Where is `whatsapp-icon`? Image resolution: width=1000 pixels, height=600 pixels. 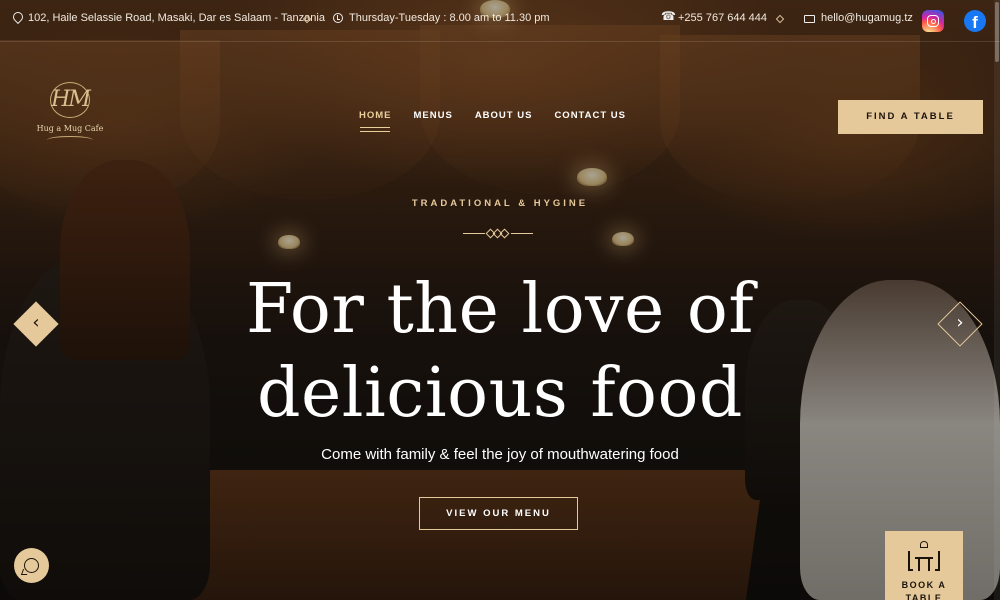
whatsapp-icon is located at coordinates (31, 565).